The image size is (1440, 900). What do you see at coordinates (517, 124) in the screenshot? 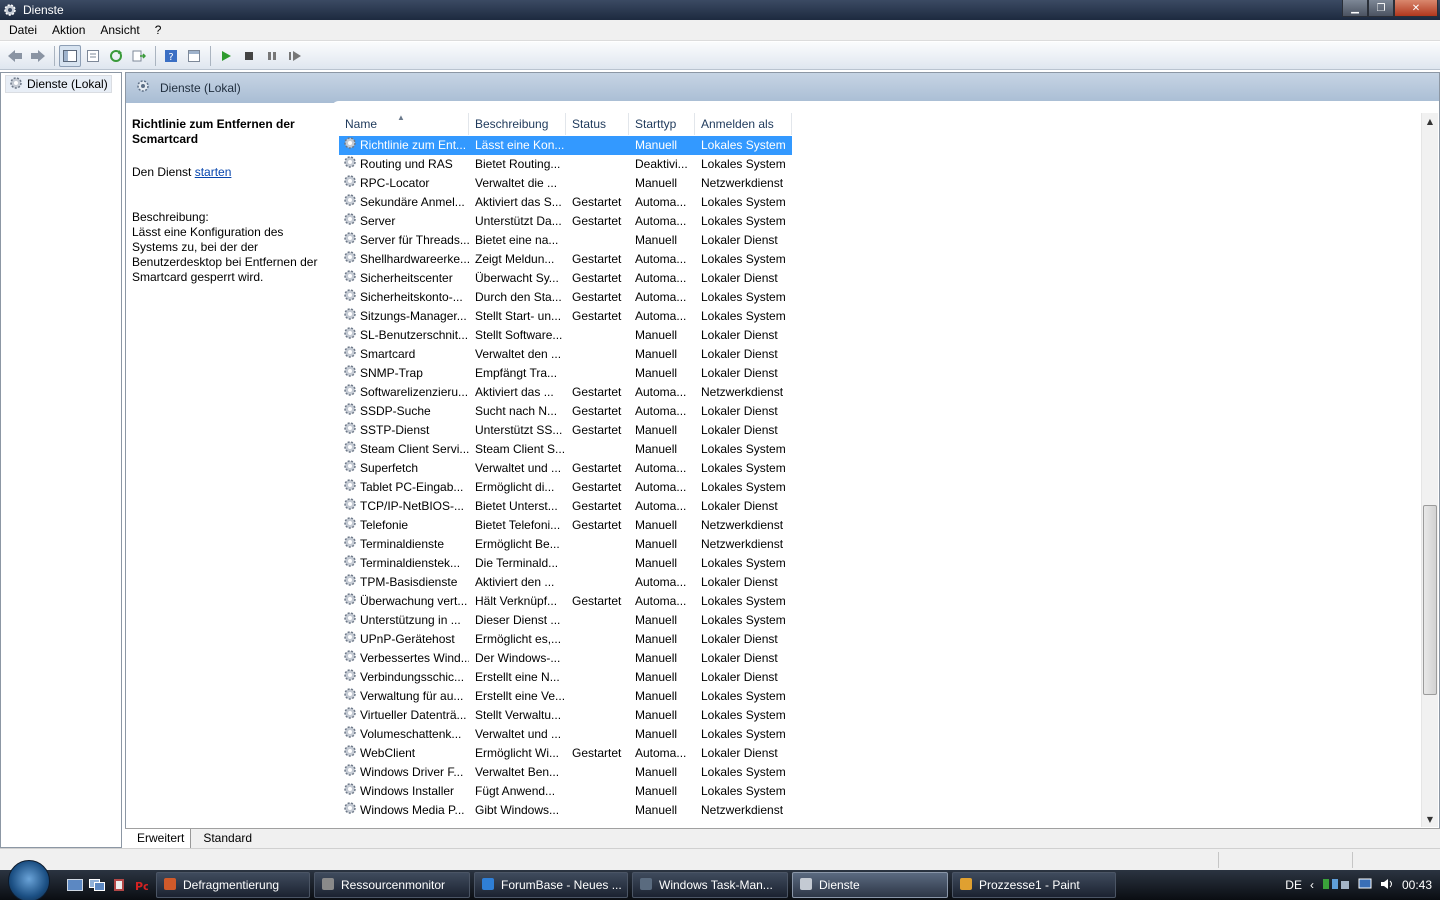
I see `column-header-beschreibung: Beschreibung` at bounding box center [517, 124].